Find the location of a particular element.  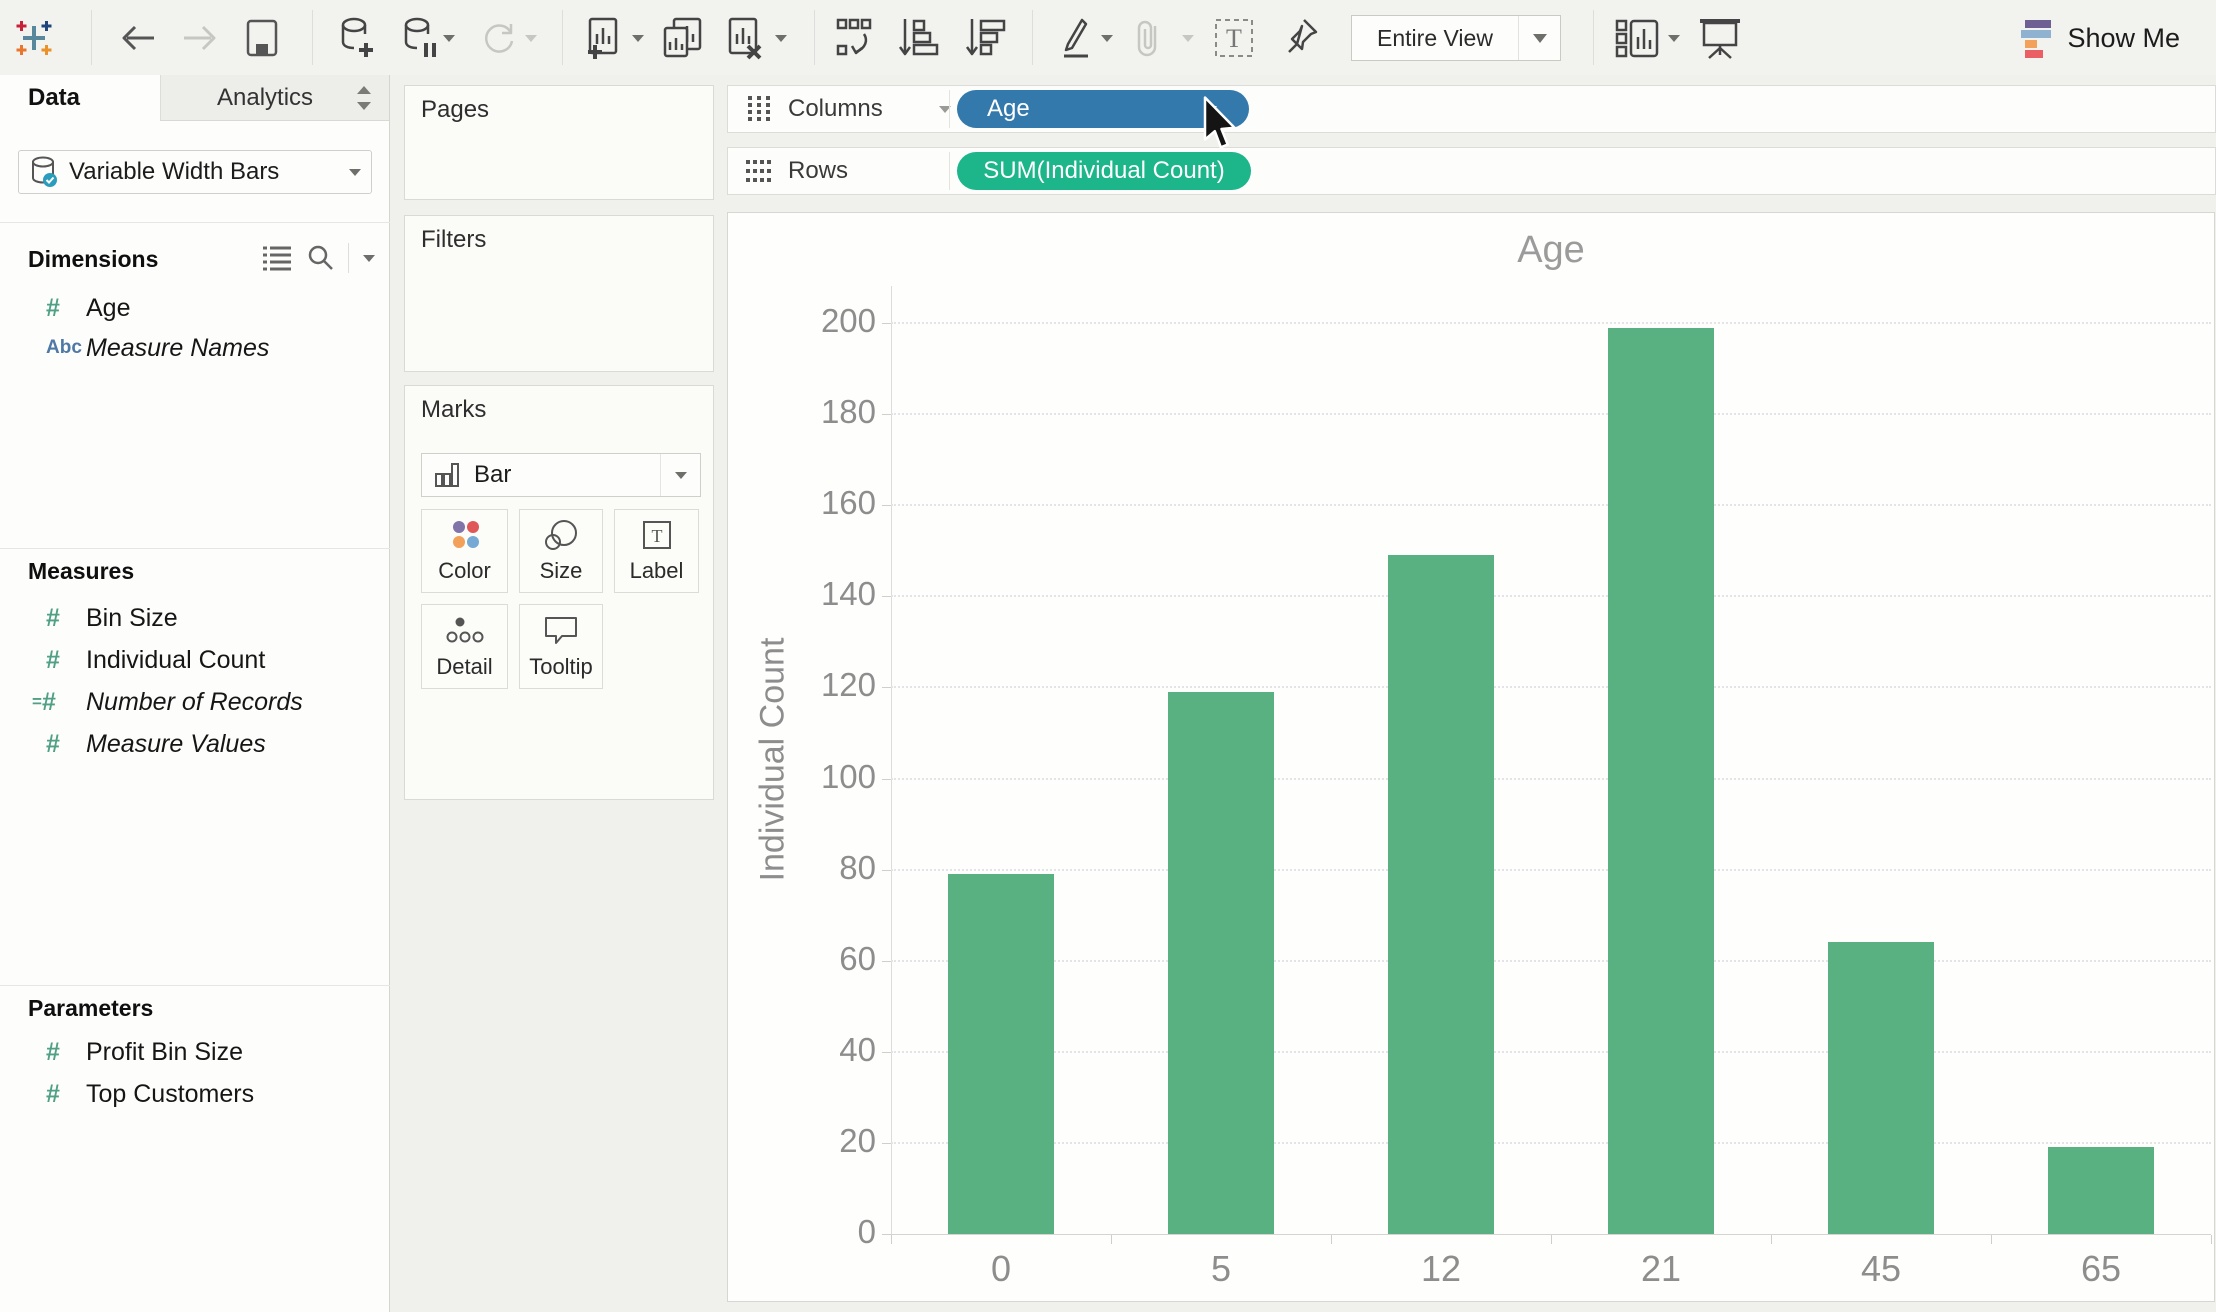

size-button: Size is located at coordinates (561, 551).